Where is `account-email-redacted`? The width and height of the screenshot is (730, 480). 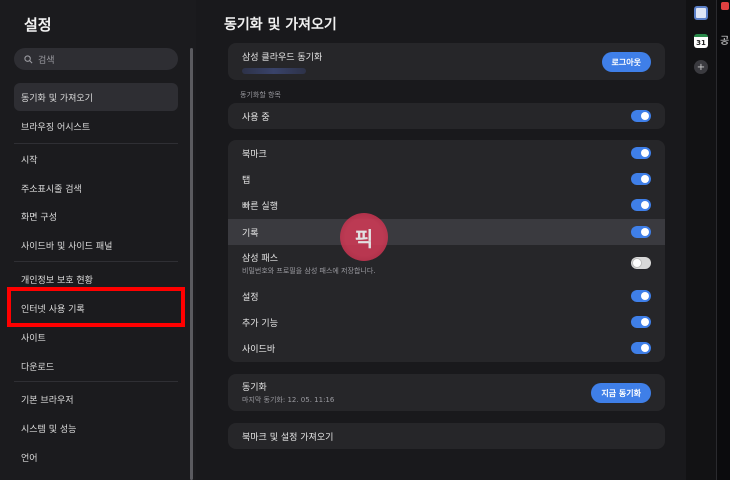 account-email-redacted is located at coordinates (274, 70).